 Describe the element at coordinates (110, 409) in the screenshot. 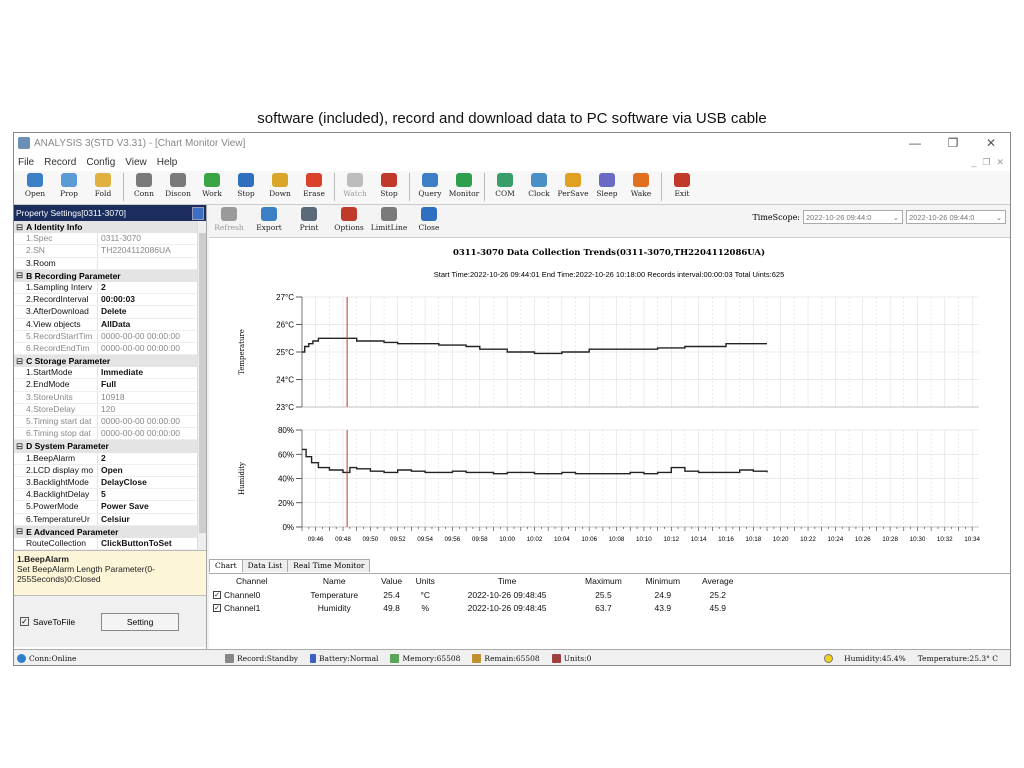

I see `property-row: 4.StoreDelay 120` at that location.